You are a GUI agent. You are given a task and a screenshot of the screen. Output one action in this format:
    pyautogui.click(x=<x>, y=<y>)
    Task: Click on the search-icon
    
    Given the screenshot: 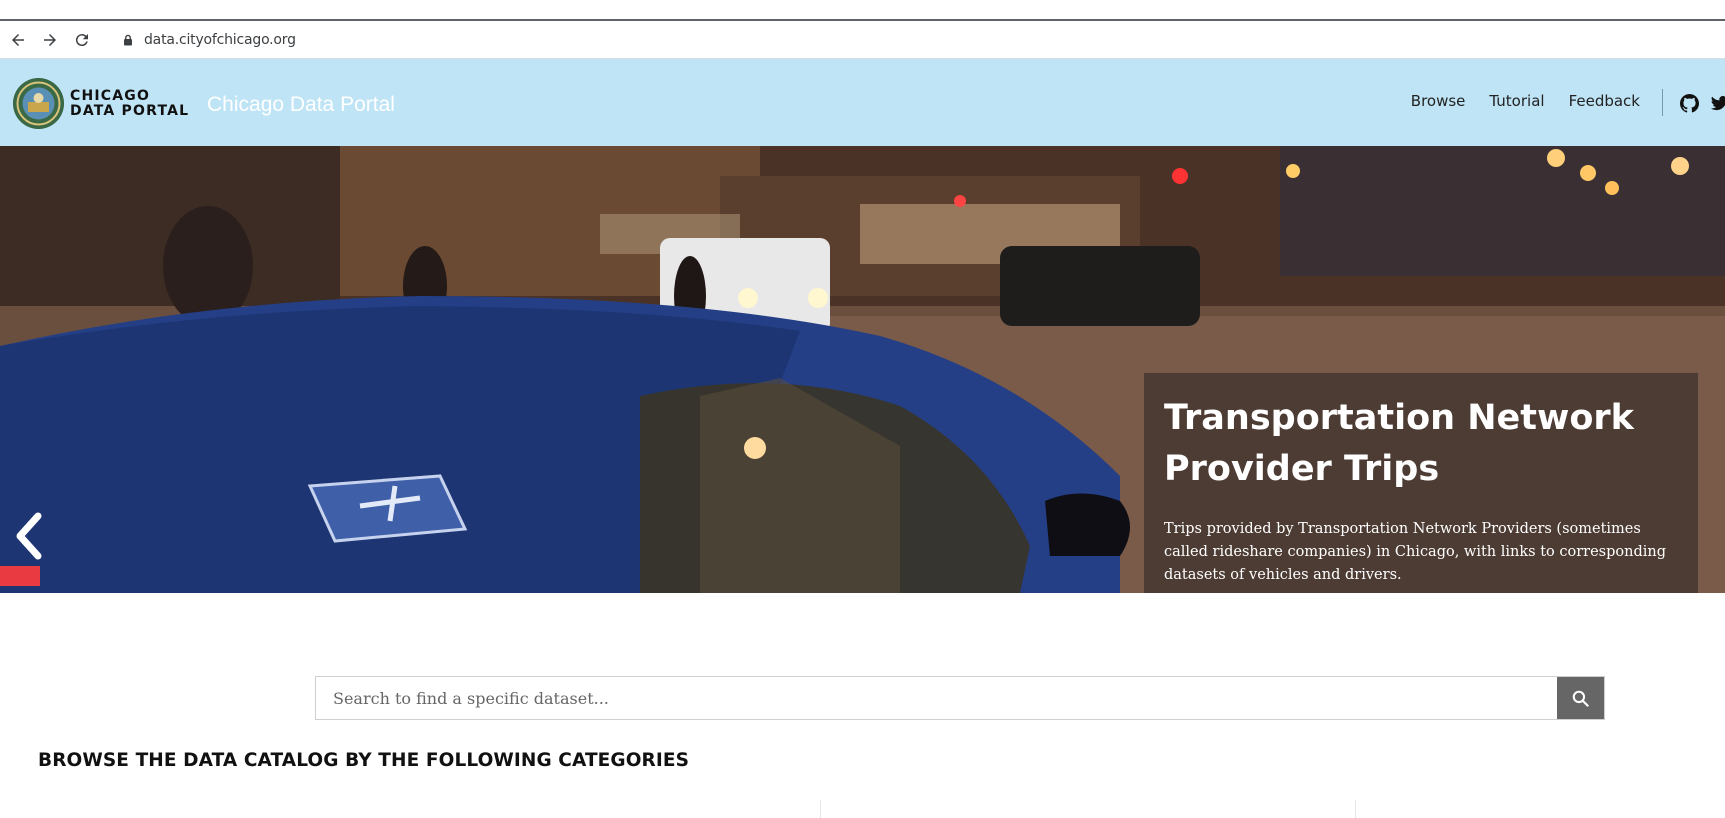 What is the action you would take?
    pyautogui.click(x=1580, y=698)
    